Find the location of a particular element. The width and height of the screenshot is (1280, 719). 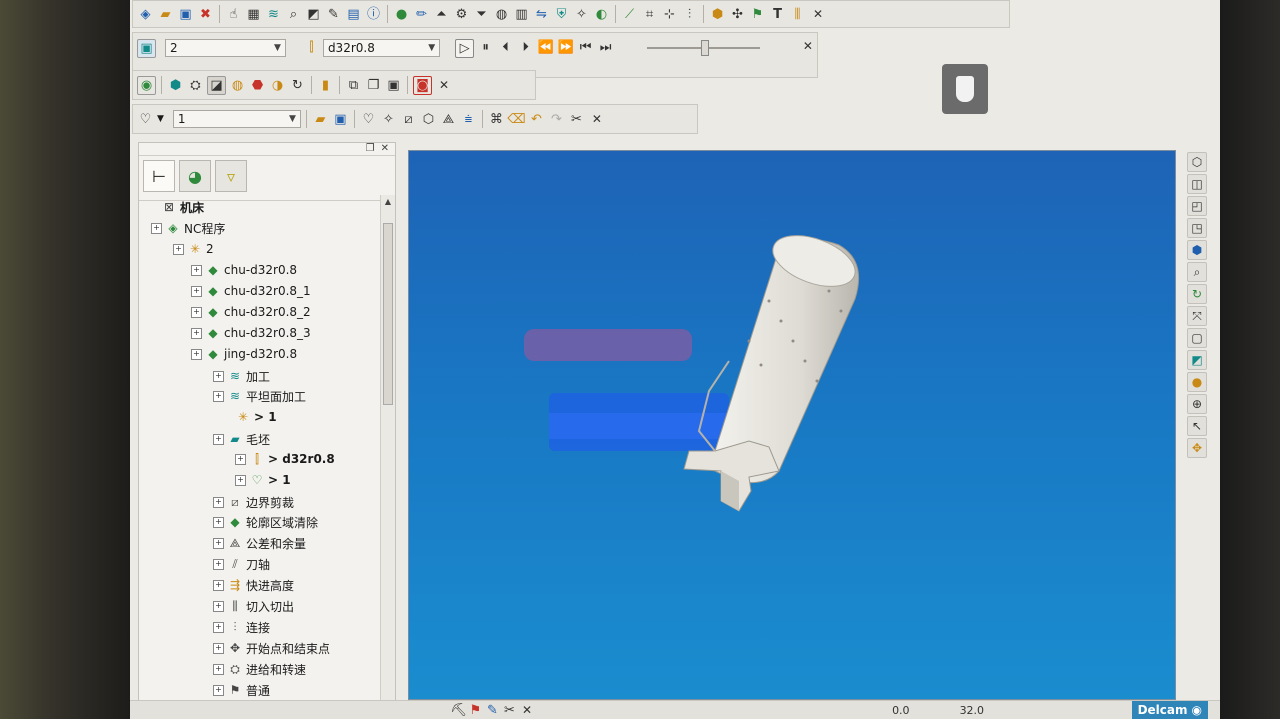

tree-item: + ◆ jing-d32r0.8 is located at coordinates (244, 354).